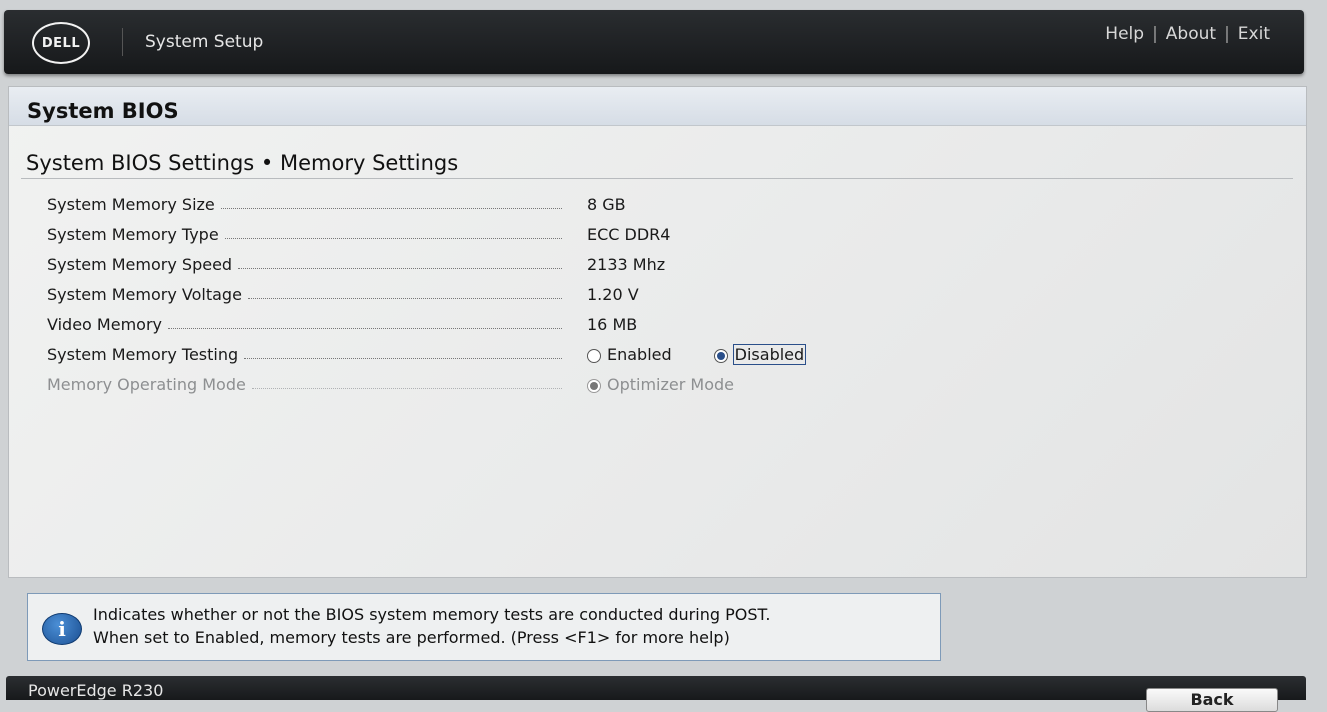  Describe the element at coordinates (1212, 700) in the screenshot. I see `back-button: Back` at that location.